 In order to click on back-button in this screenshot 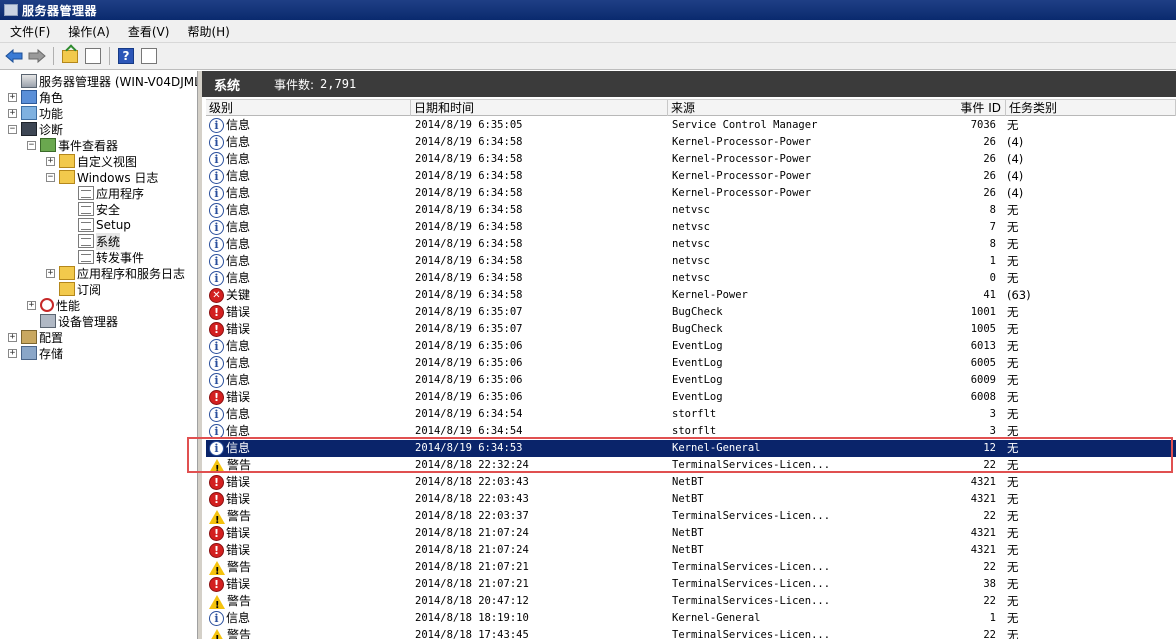, I will do `click(14, 56)`.